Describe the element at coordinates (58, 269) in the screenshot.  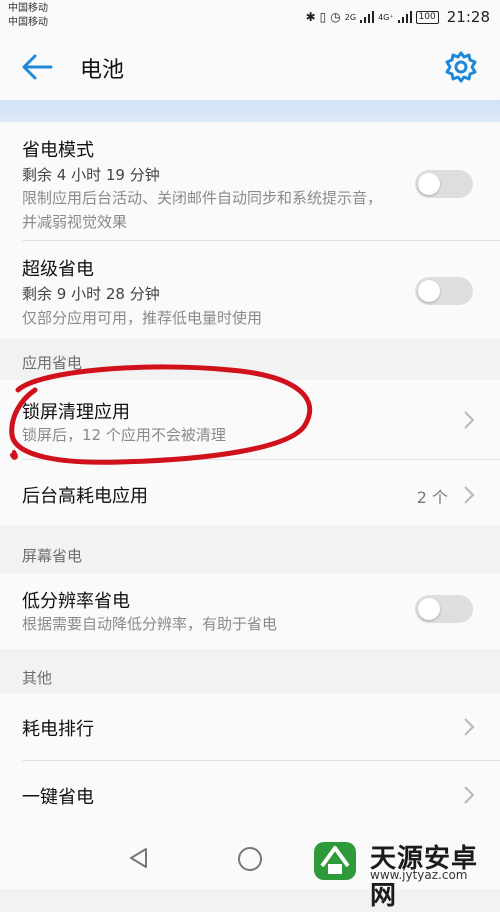
I see `ultra-saving-title: 超级省电` at that location.